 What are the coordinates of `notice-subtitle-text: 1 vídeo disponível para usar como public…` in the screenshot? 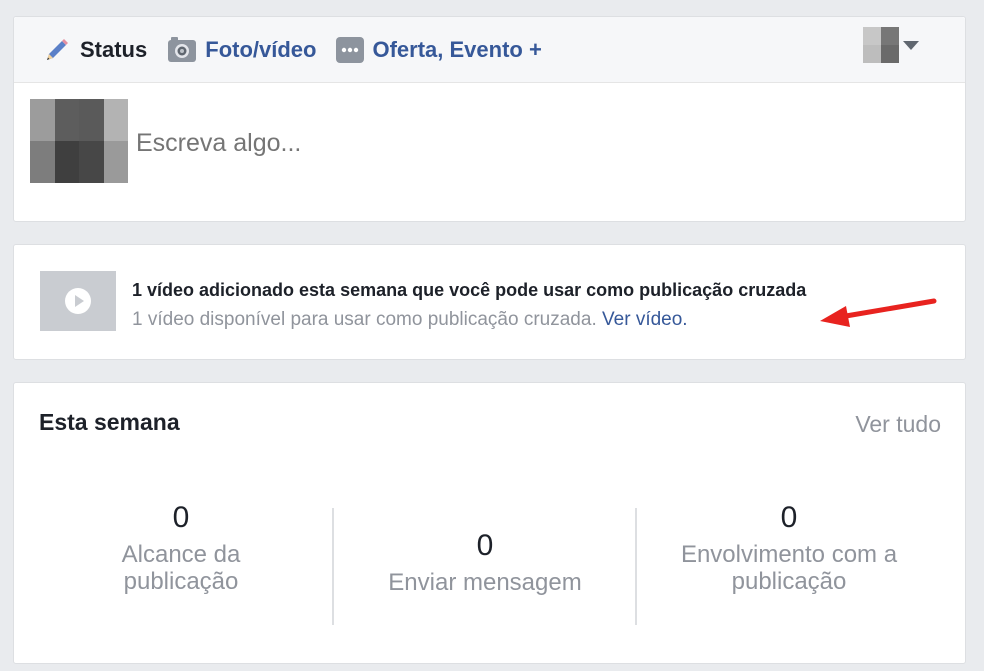 It's located at (364, 319).